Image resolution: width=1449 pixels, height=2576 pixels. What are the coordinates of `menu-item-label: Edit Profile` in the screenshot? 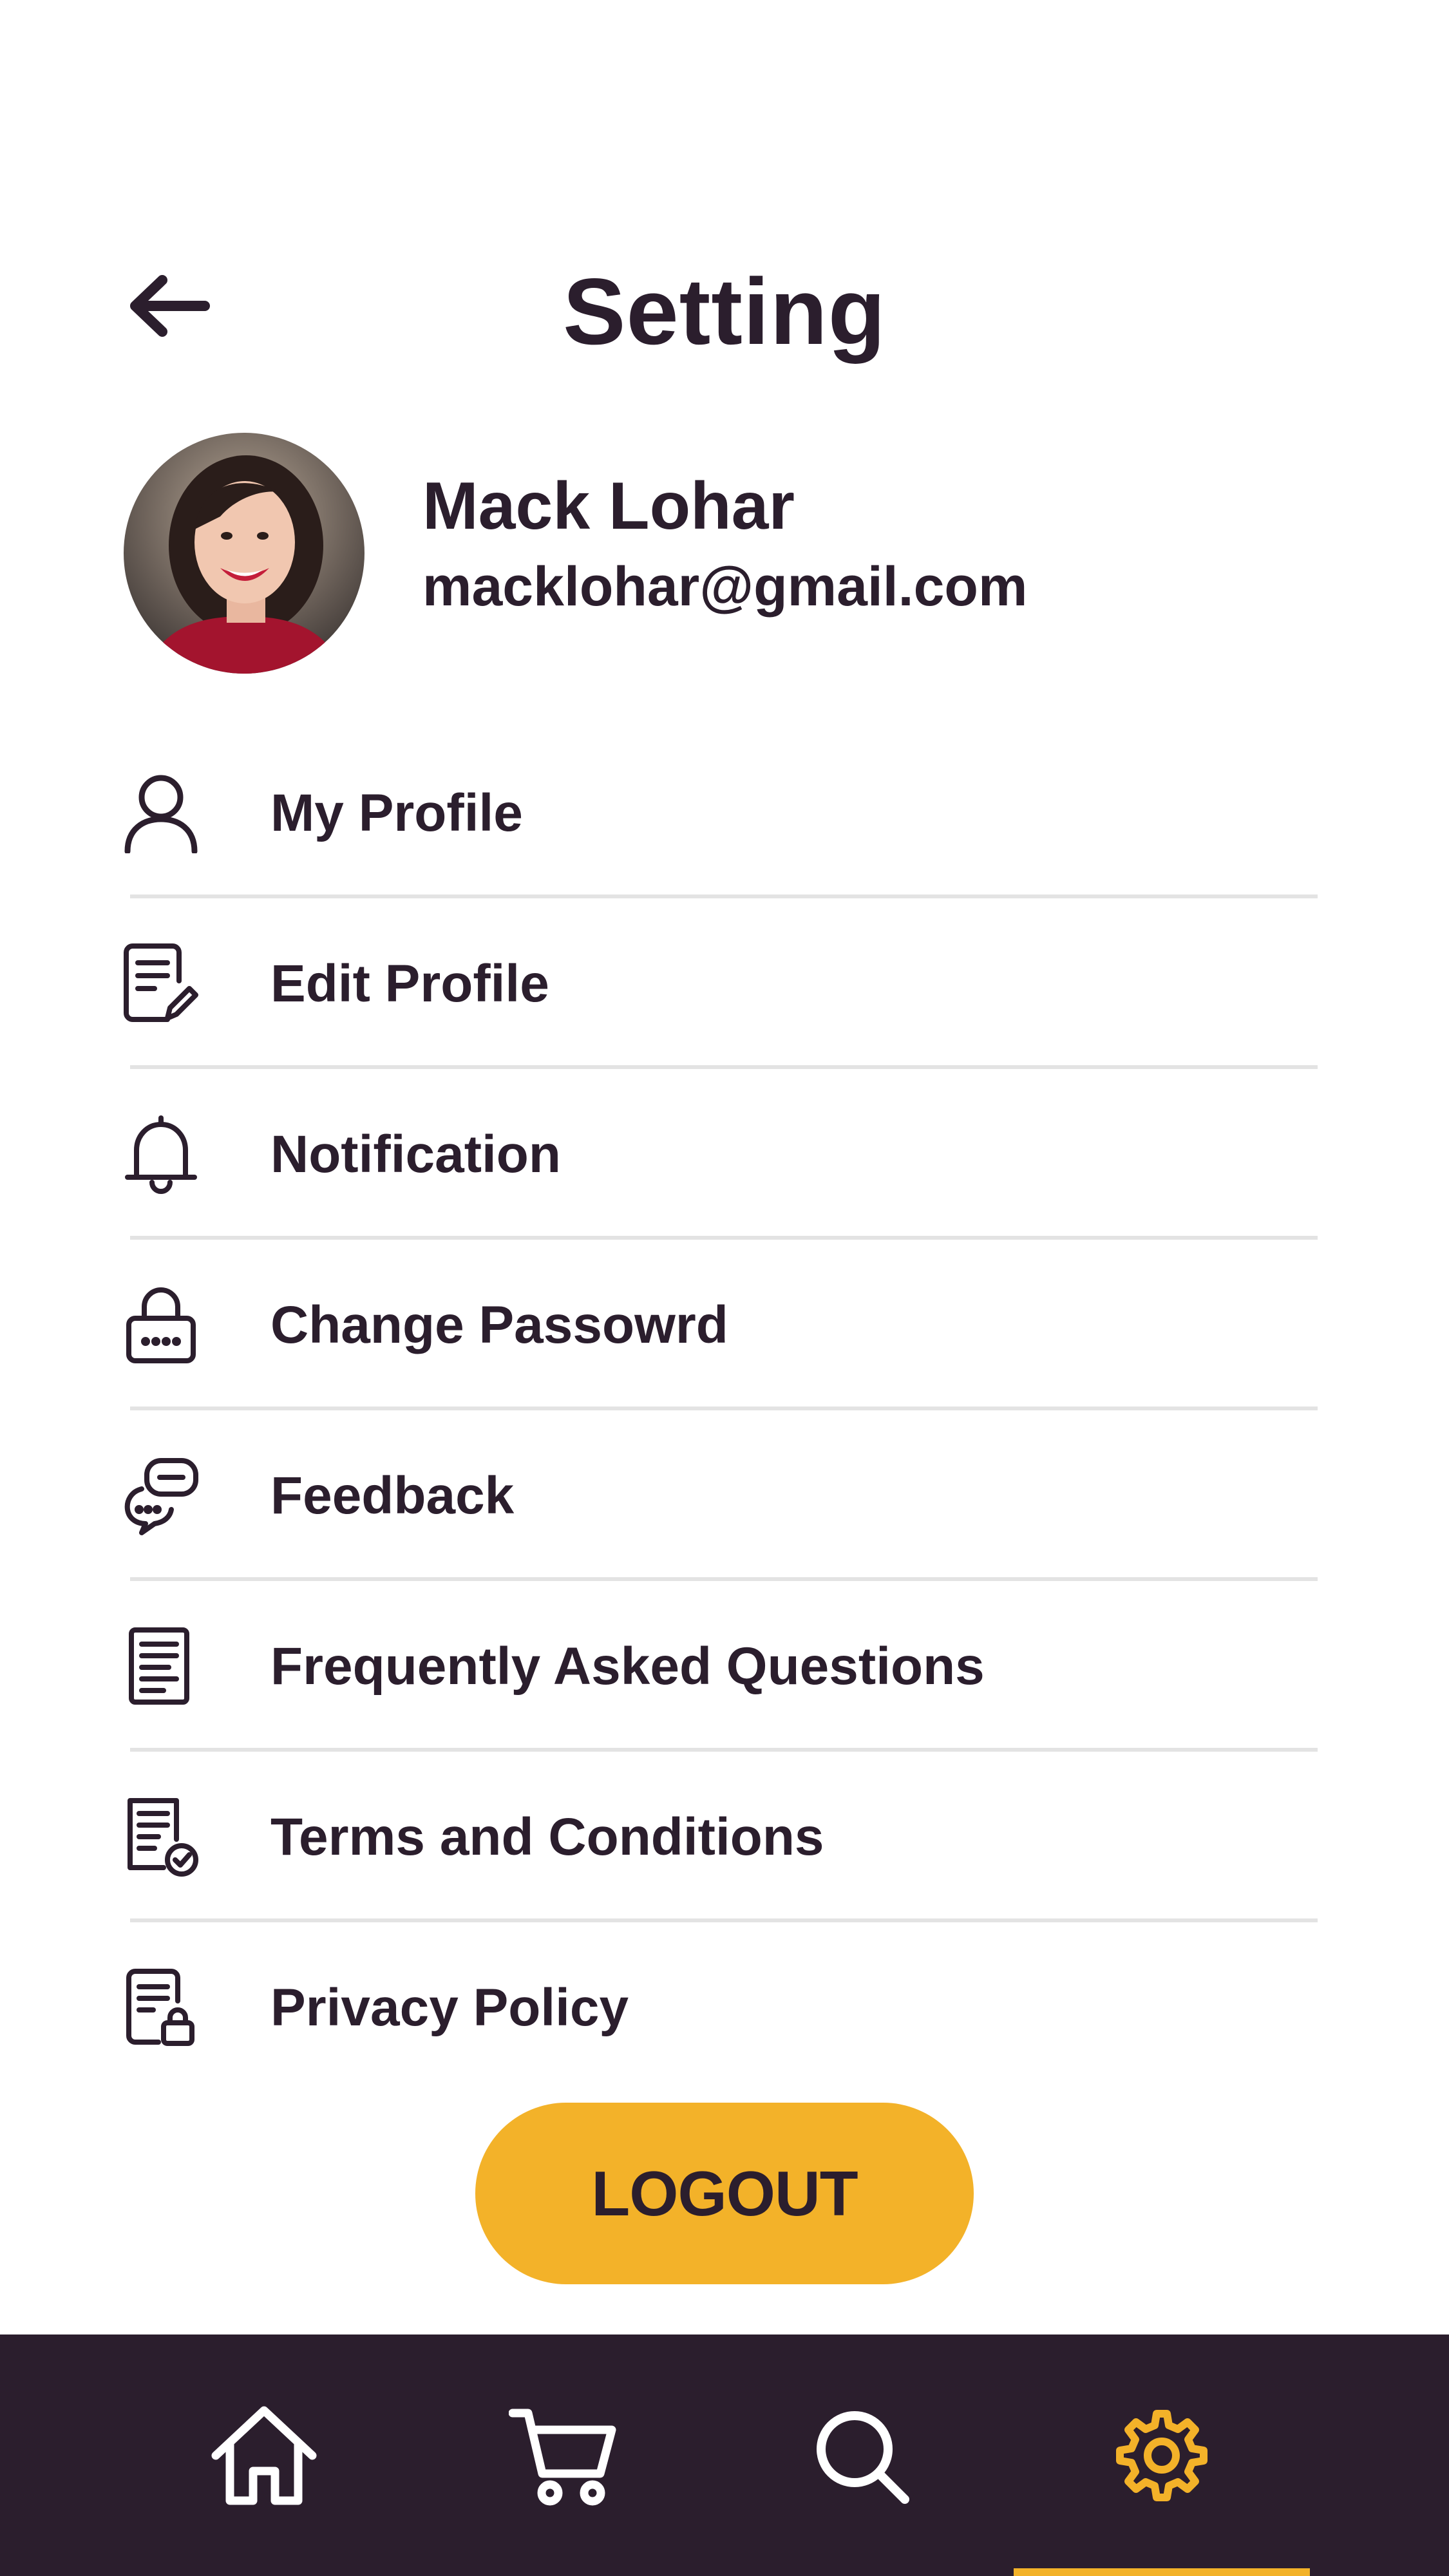 It's located at (410, 983).